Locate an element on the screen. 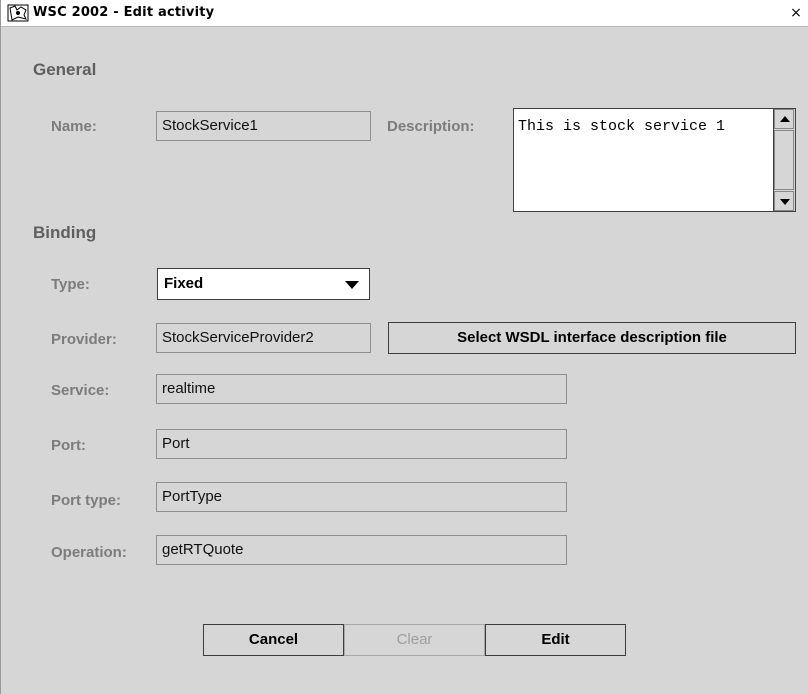 This screenshot has height=694, width=808. select-wsdl-button: Select WSDL interface description file is located at coordinates (592, 338).